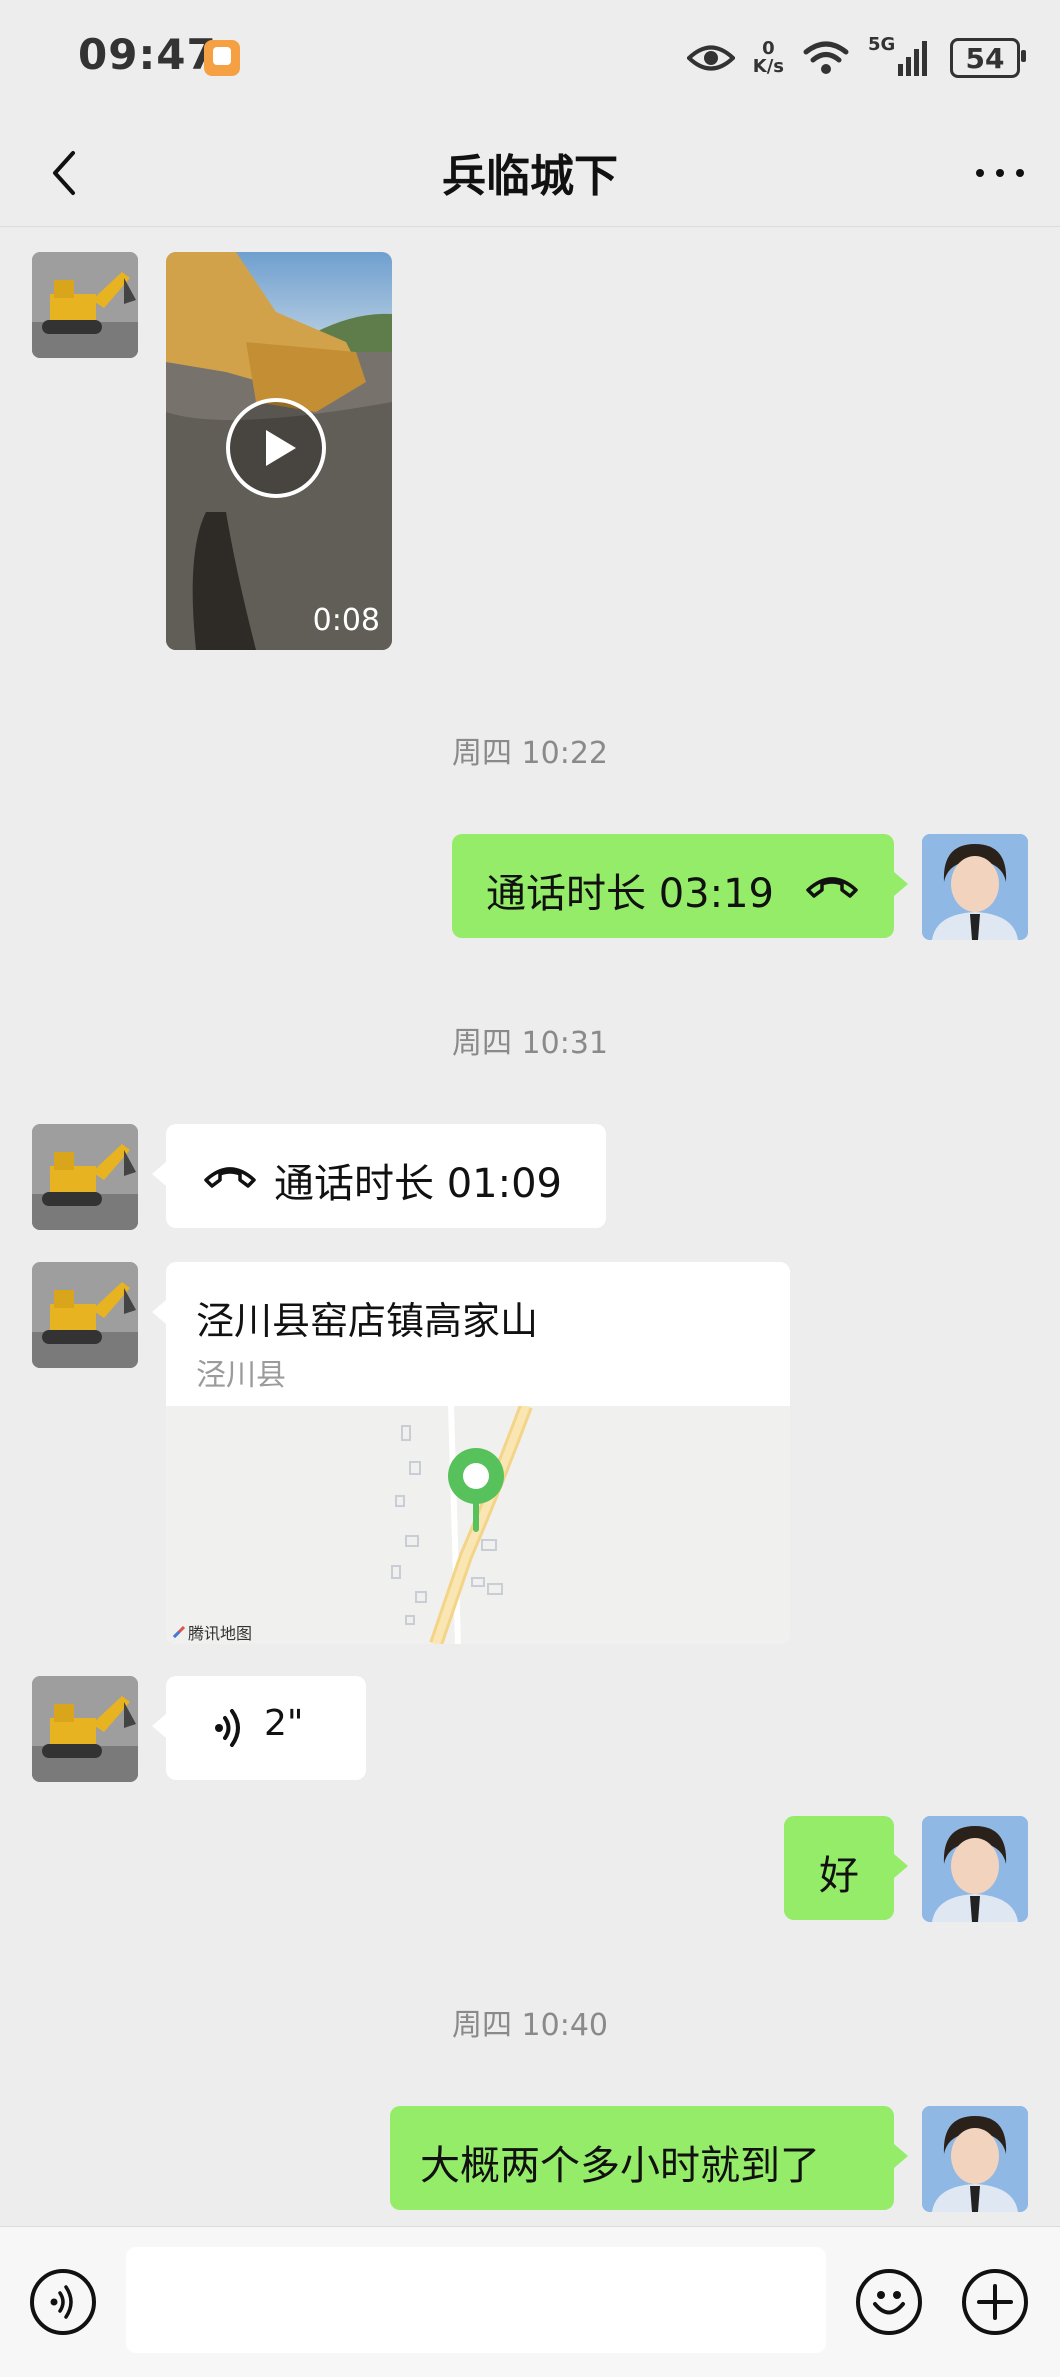 The image size is (1060, 2377). Describe the element at coordinates (476, 1491) in the screenshot. I see `map-pin-icon` at that location.